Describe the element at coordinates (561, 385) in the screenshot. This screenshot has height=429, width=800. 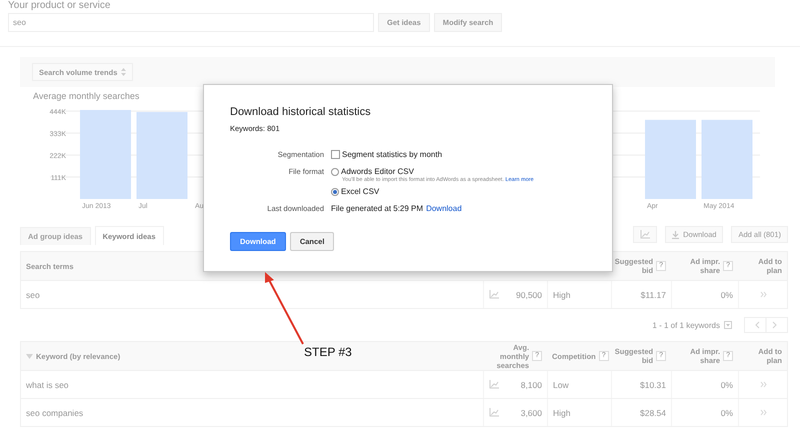
I see `competition-cell: Low` at that location.